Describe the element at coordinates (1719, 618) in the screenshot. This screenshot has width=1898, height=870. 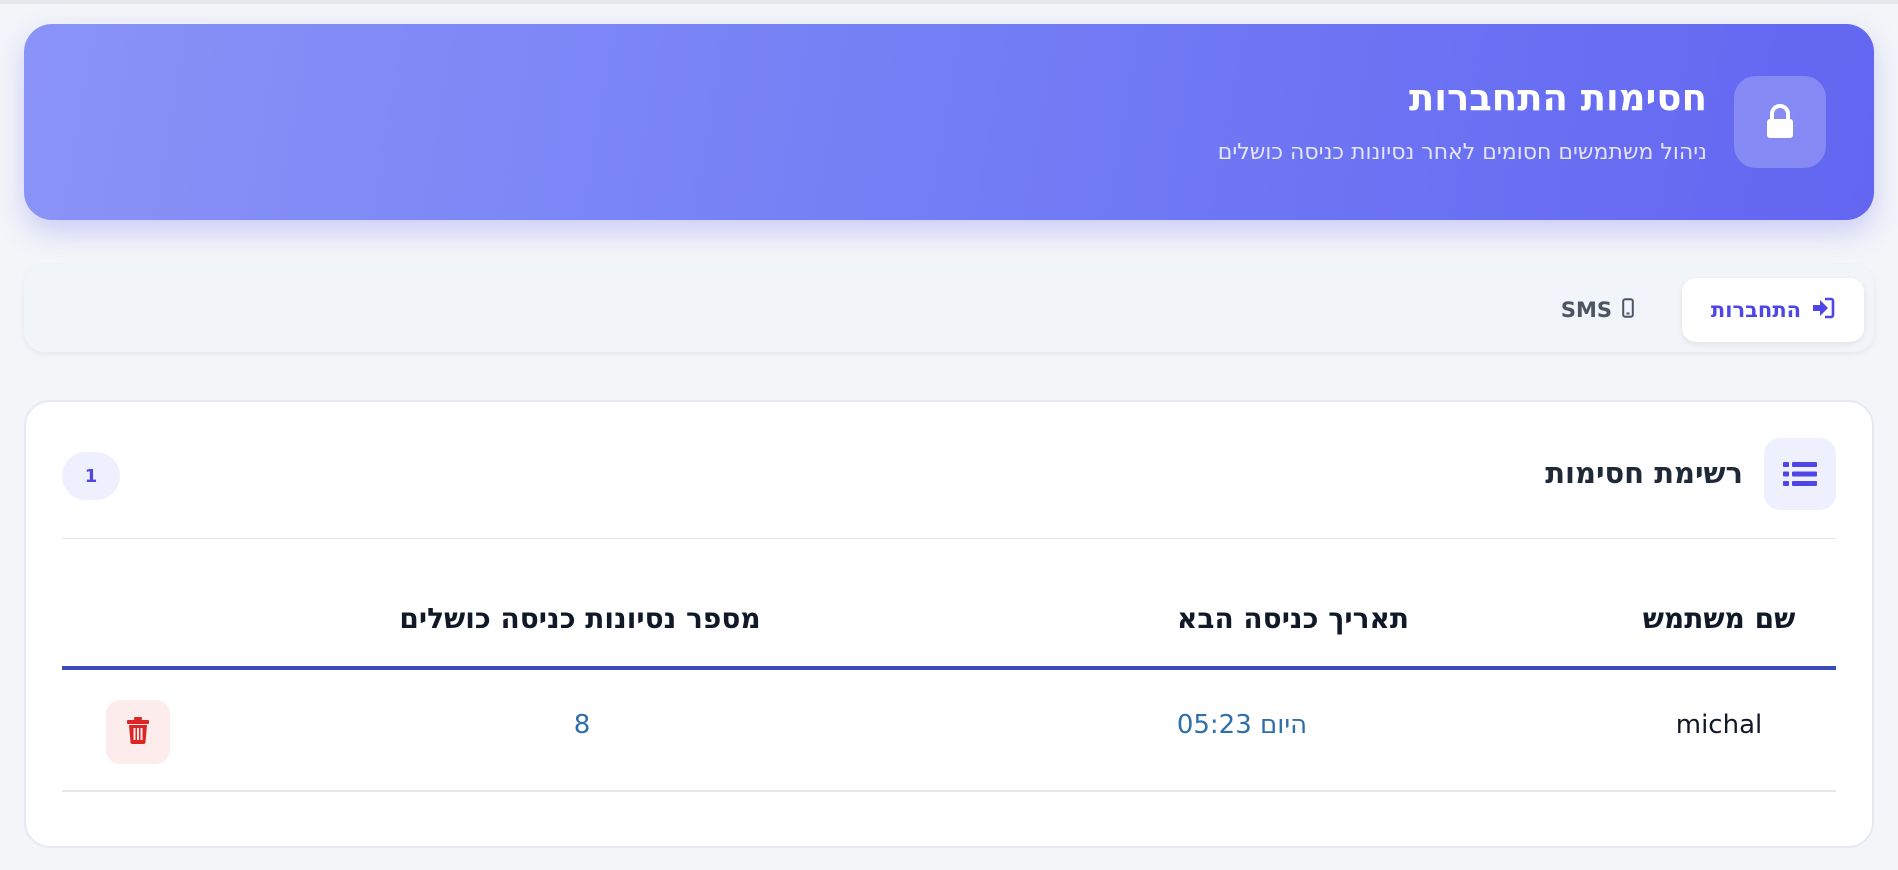
I see `column-header-username: שם משתמש` at that location.